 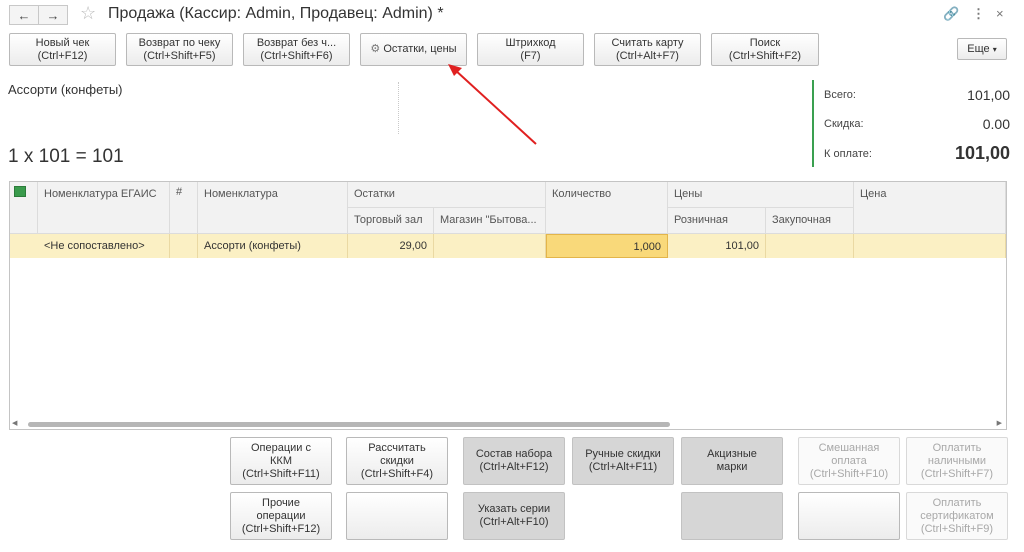 I want to click on button-label: Указать серии, so click(x=514, y=509).